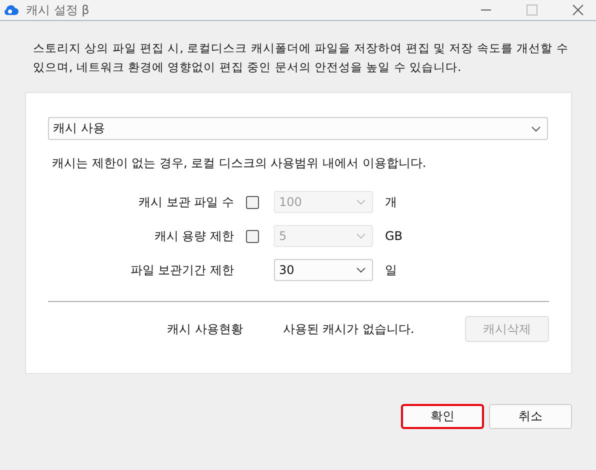 This screenshot has height=470, width=596. Describe the element at coordinates (186, 202) in the screenshot. I see `limit-label: 캐시 보관 파일 수` at that location.